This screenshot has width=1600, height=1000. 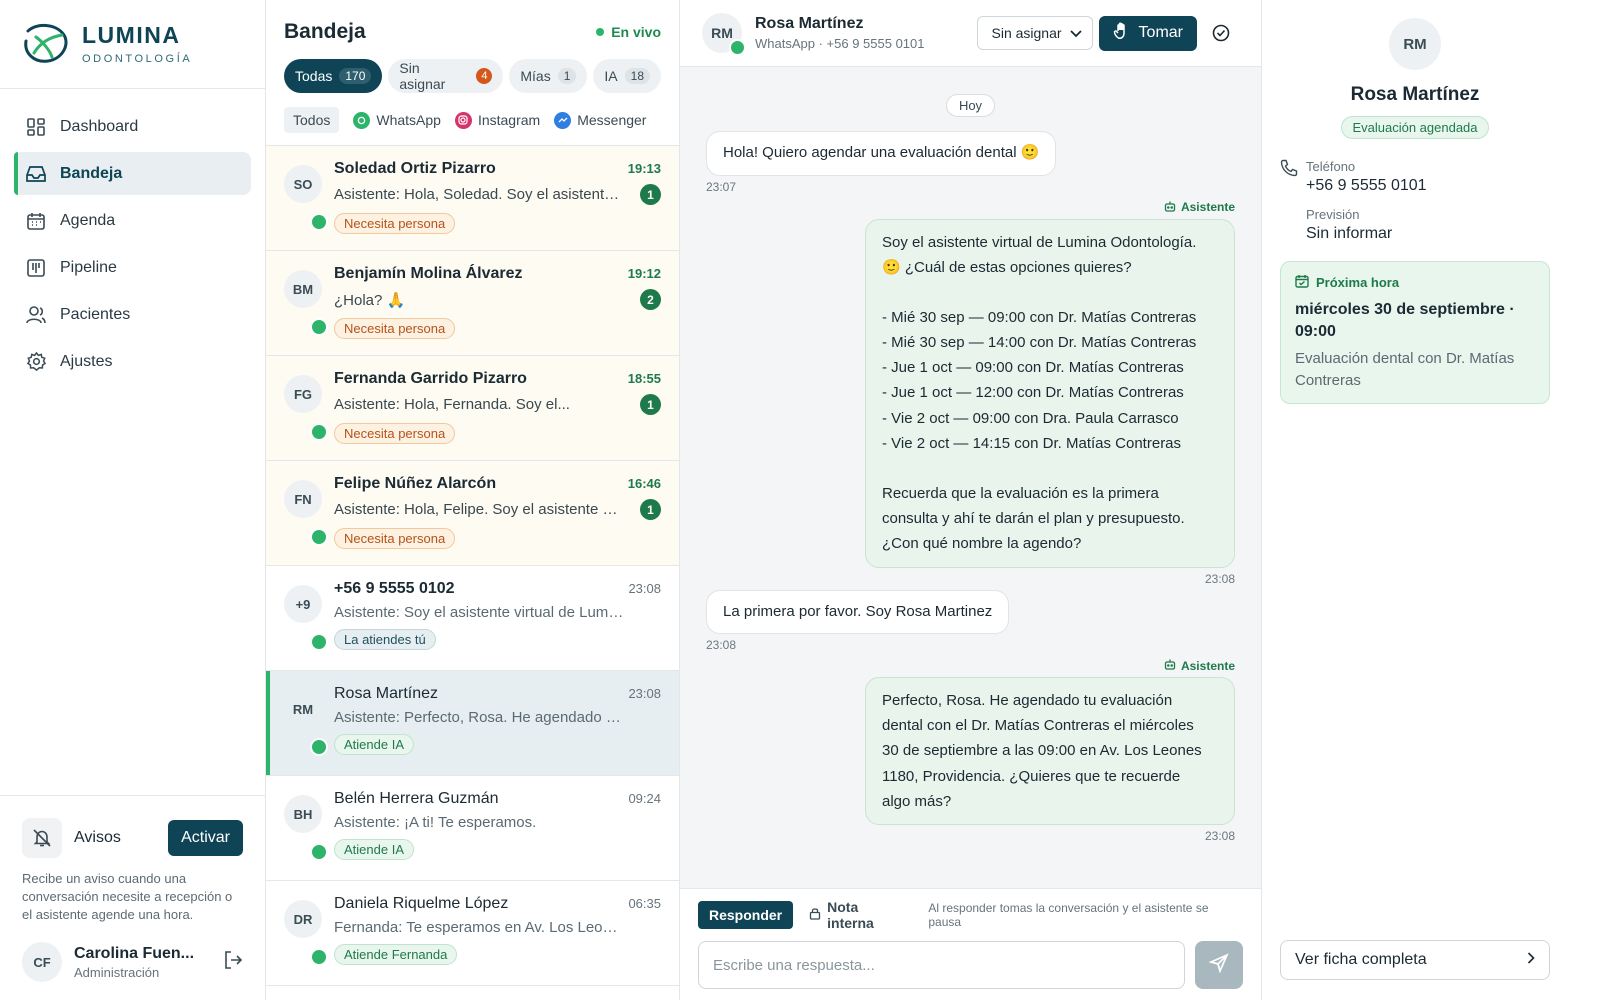 What do you see at coordinates (1170, 207) in the screenshot?
I see `robot-icon` at bounding box center [1170, 207].